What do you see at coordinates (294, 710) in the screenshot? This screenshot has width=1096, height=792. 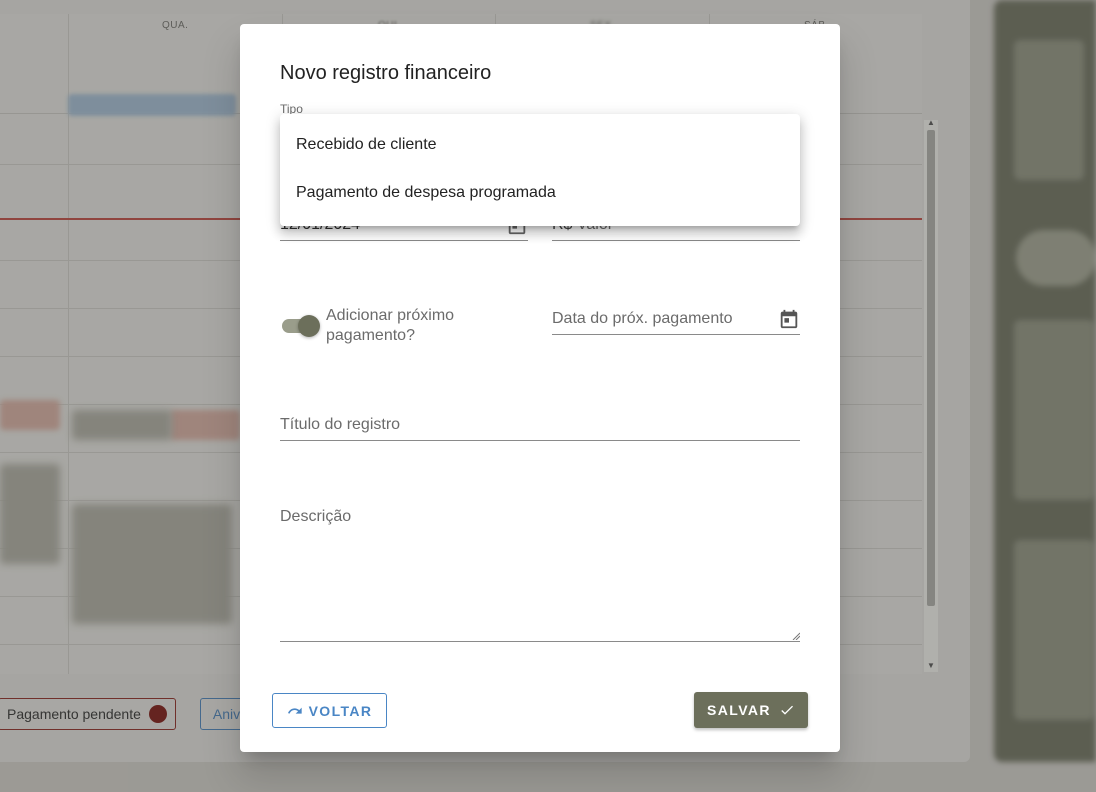 I see `undo-icon` at bounding box center [294, 710].